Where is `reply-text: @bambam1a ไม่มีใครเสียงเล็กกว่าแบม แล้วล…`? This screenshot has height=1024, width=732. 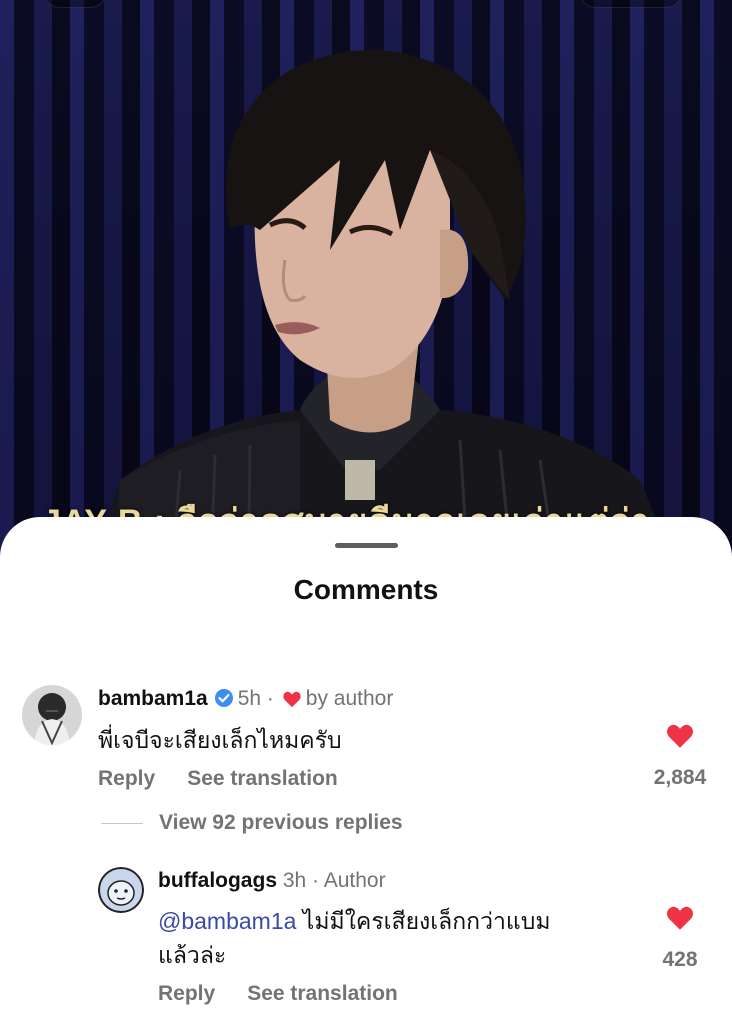 reply-text: @bambam1a ไม่มีใครเสียงเล็กกว่าแบม แล้วล… is located at coordinates (393, 938).